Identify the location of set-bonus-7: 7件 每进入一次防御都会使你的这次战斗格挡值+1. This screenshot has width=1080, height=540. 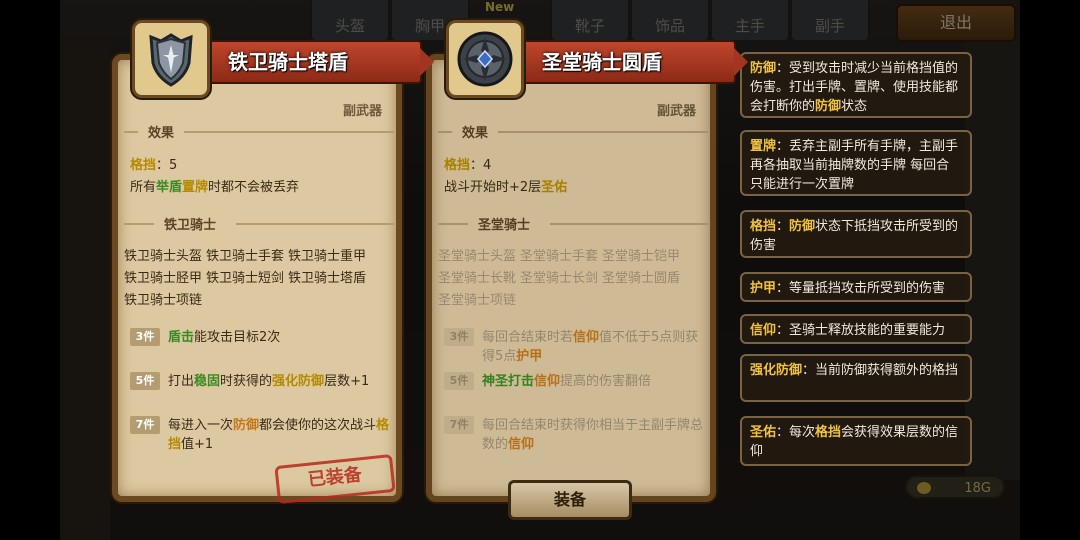
(261, 435).